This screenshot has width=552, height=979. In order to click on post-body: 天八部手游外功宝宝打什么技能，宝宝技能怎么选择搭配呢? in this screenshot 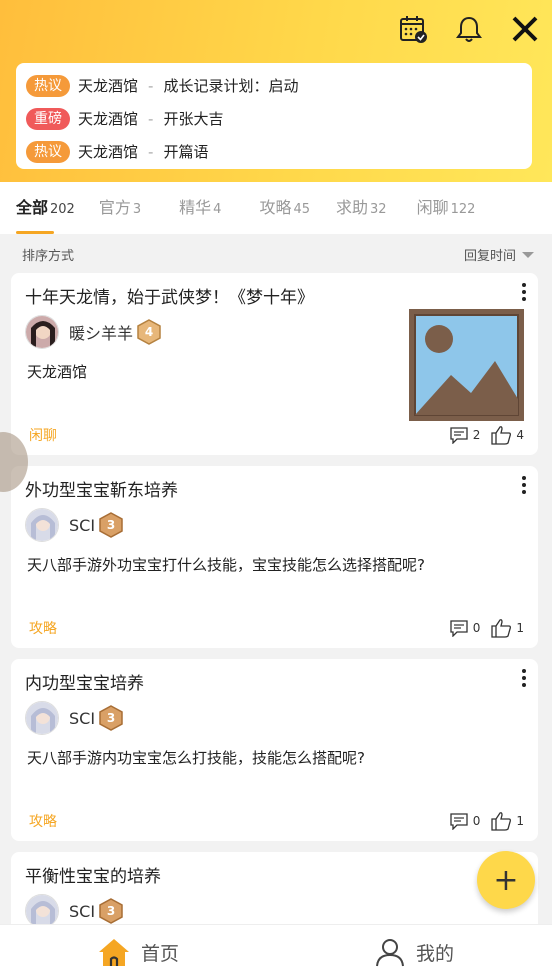, I will do `click(226, 565)`.